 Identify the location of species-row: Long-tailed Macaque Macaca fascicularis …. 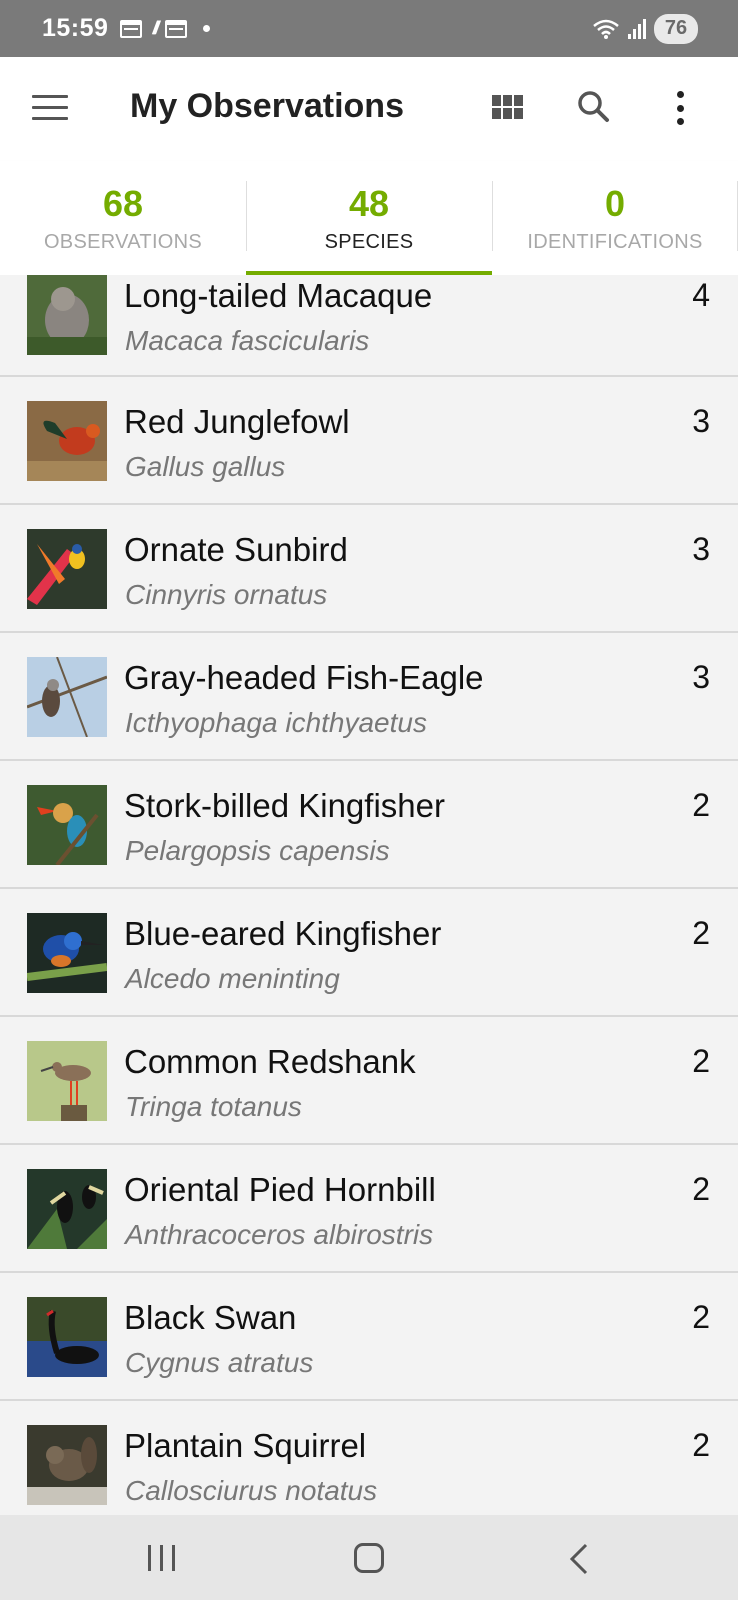
(369, 326).